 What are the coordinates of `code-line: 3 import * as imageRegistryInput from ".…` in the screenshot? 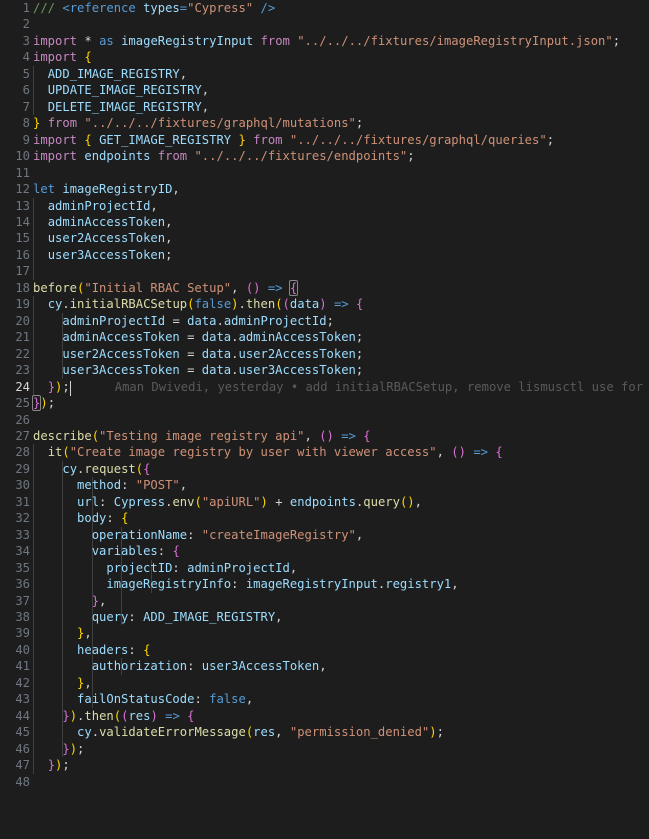 It's located at (310, 41).